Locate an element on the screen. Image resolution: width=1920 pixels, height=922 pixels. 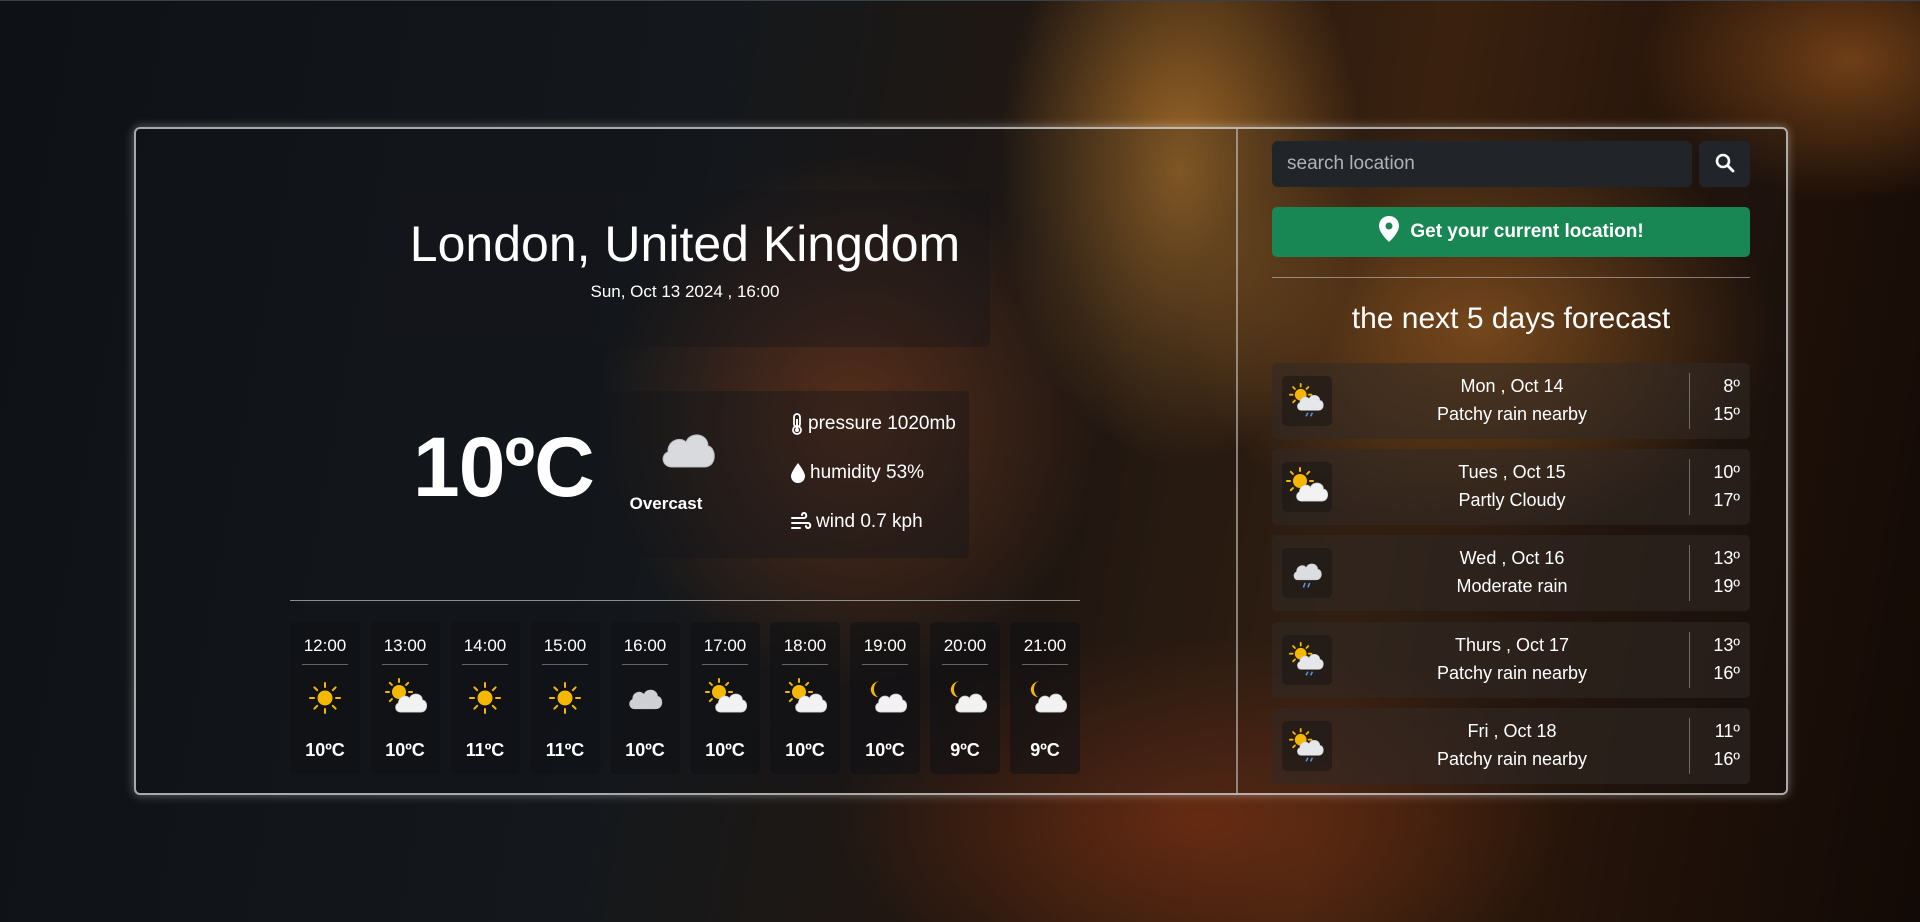
hour-card: 14:00 11ºC is located at coordinates (485, 698).